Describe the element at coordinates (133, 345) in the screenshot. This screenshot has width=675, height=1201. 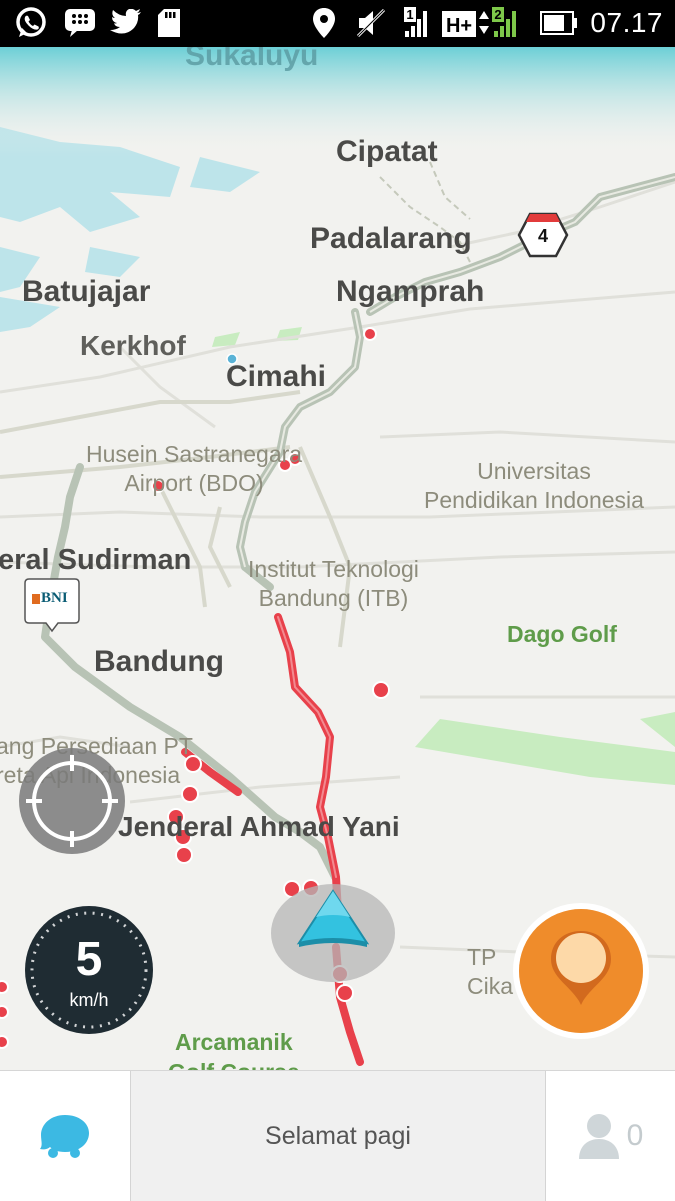
I see `label-kerkhof: Kerkhof` at that location.